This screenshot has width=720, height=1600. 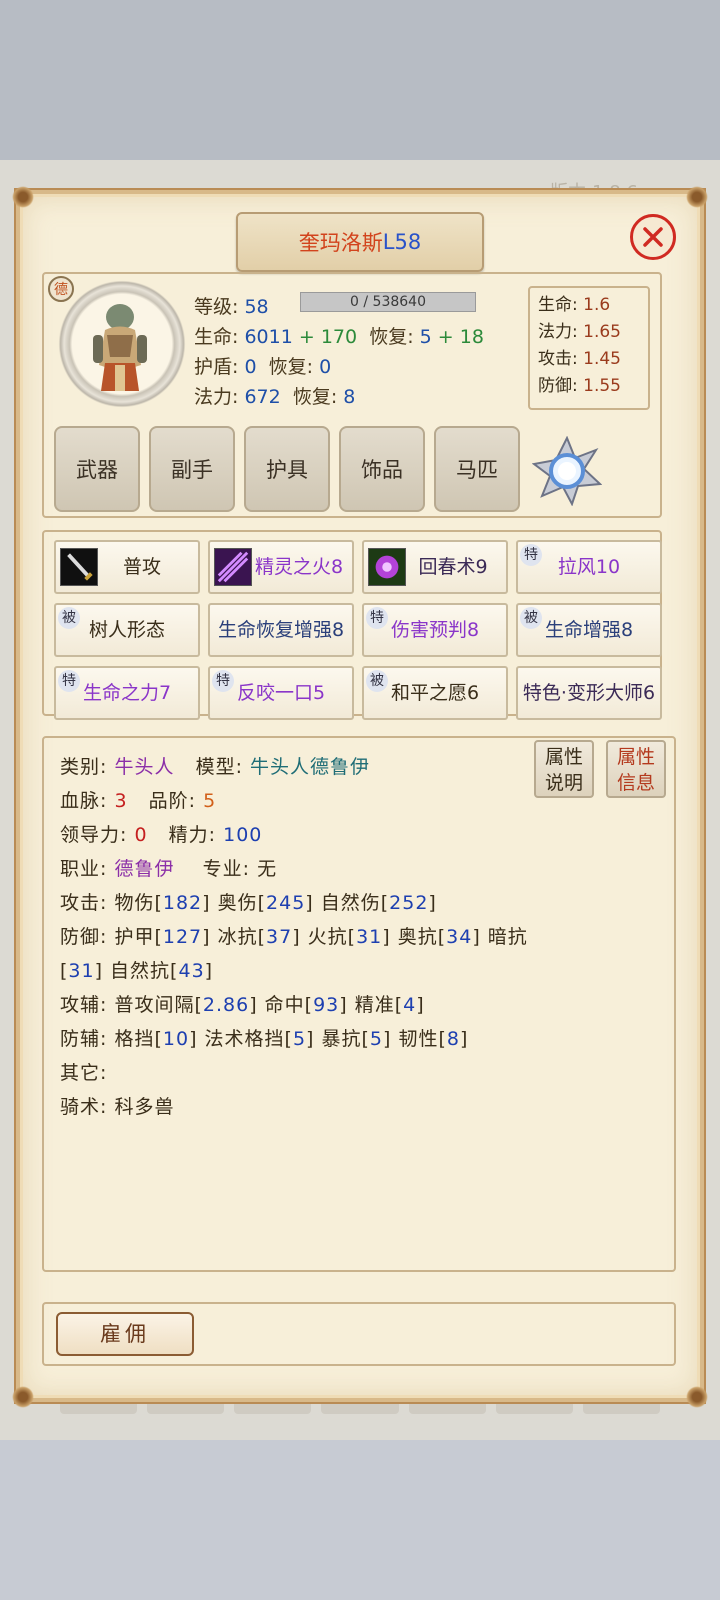 What do you see at coordinates (182, 903) in the screenshot?
I see `stat-value: 182` at bounding box center [182, 903].